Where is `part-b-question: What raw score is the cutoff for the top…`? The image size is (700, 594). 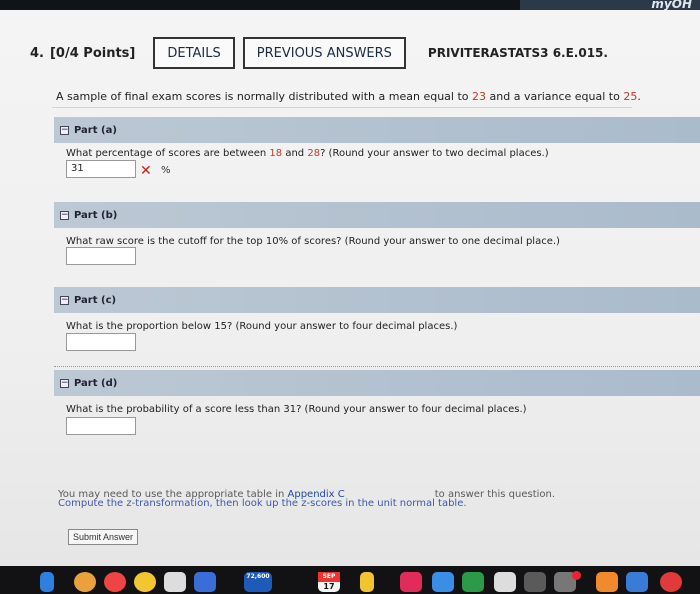 part-b-question: What raw score is the cutoff for the top… is located at coordinates (313, 241).